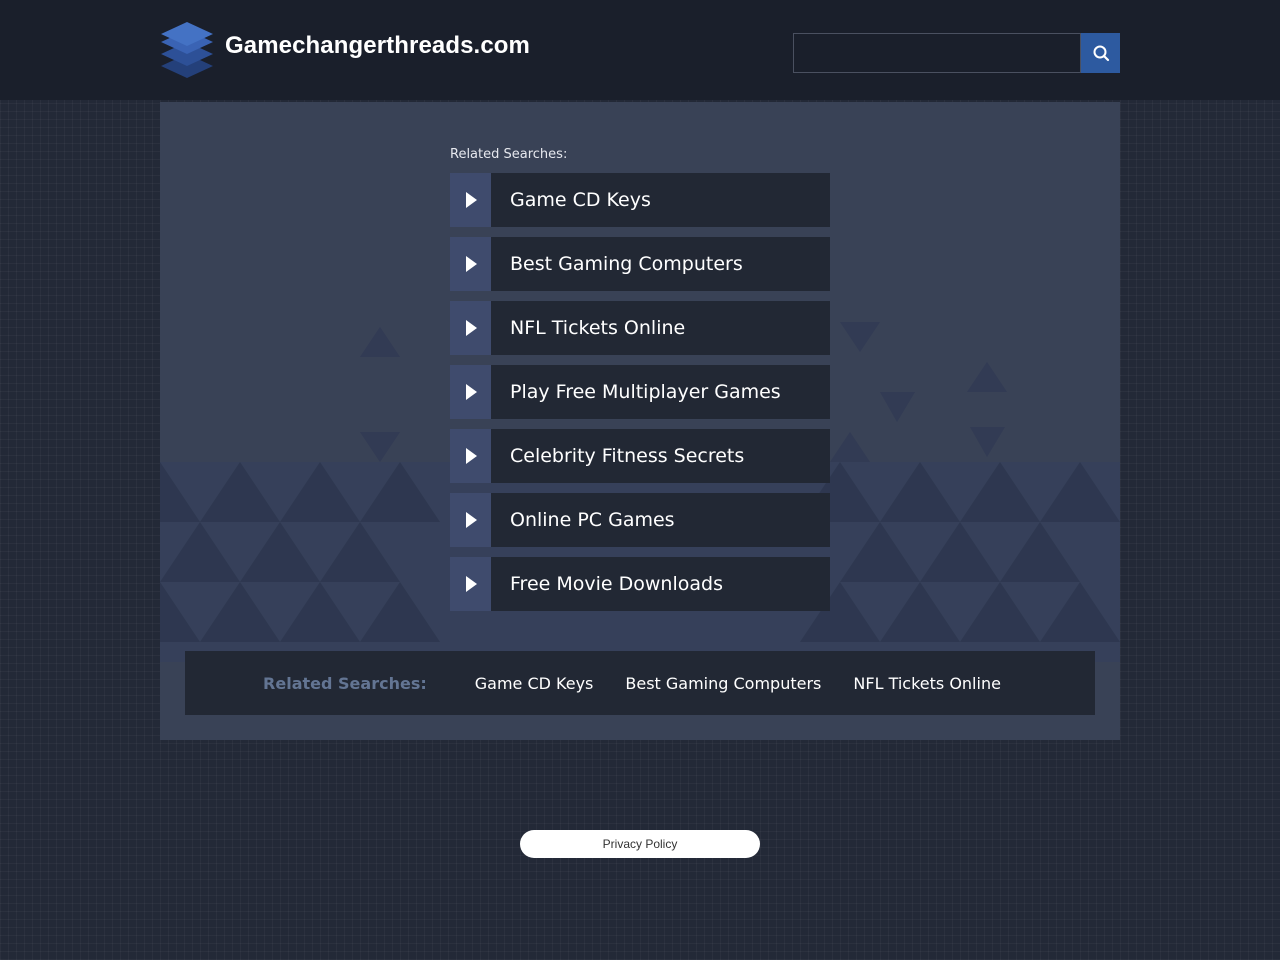  I want to click on related-link-online-pc-games: Online PC Games, so click(640, 520).